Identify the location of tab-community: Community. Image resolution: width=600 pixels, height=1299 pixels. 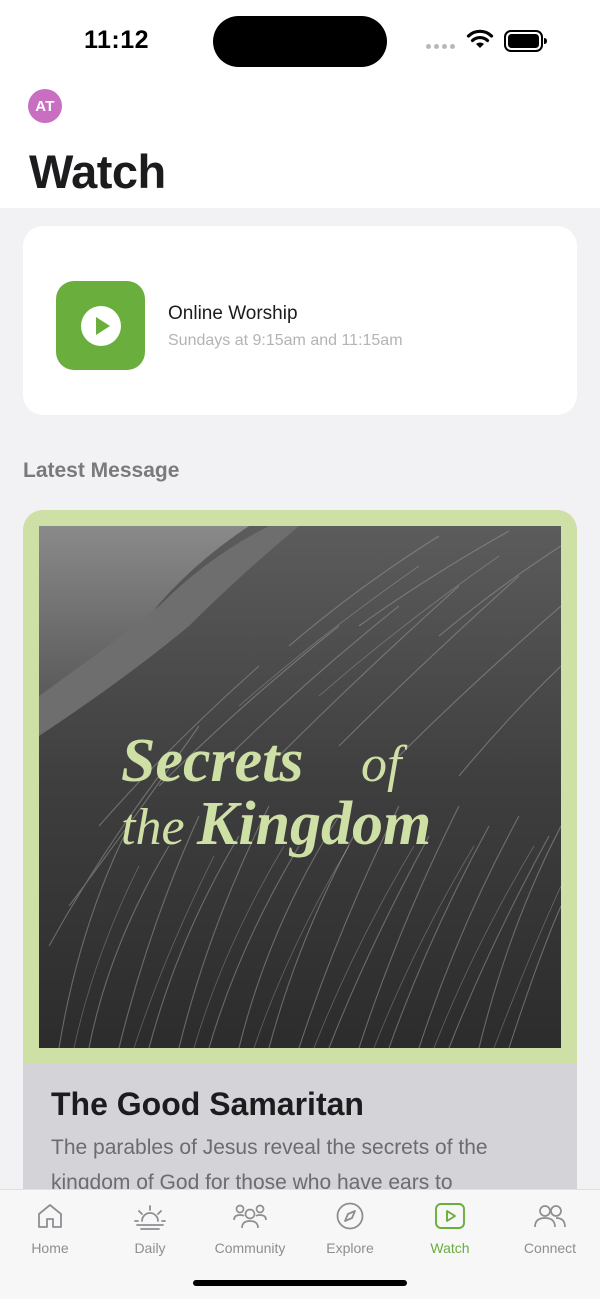
(250, 1230).